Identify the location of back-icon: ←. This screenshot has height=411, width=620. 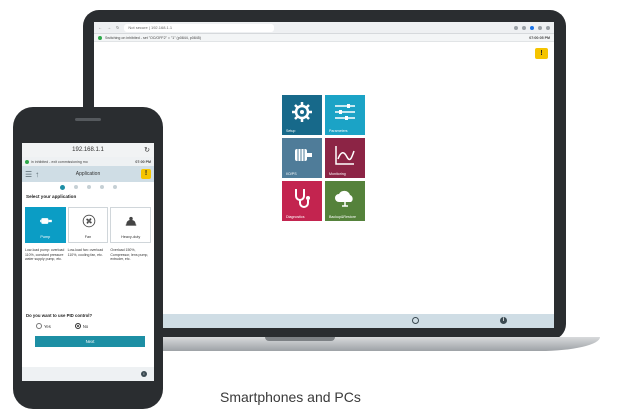
(100, 27).